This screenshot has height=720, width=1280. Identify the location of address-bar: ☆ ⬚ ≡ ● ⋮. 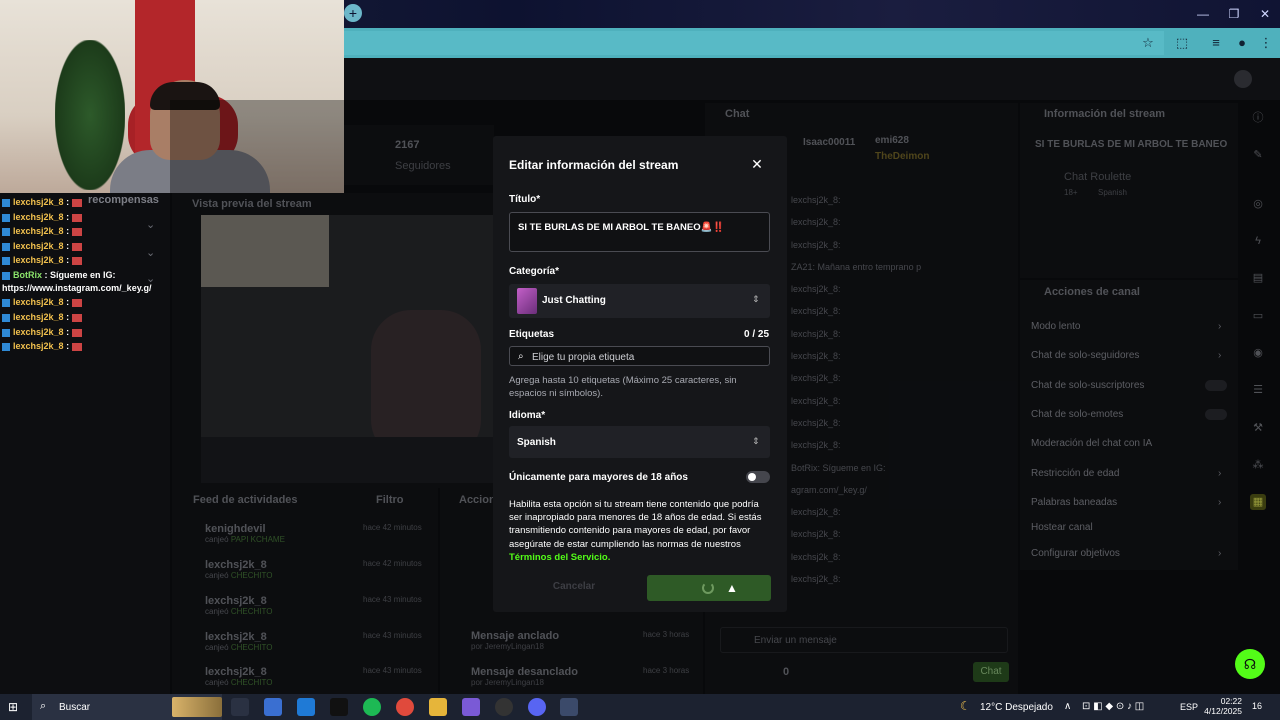
(812, 43).